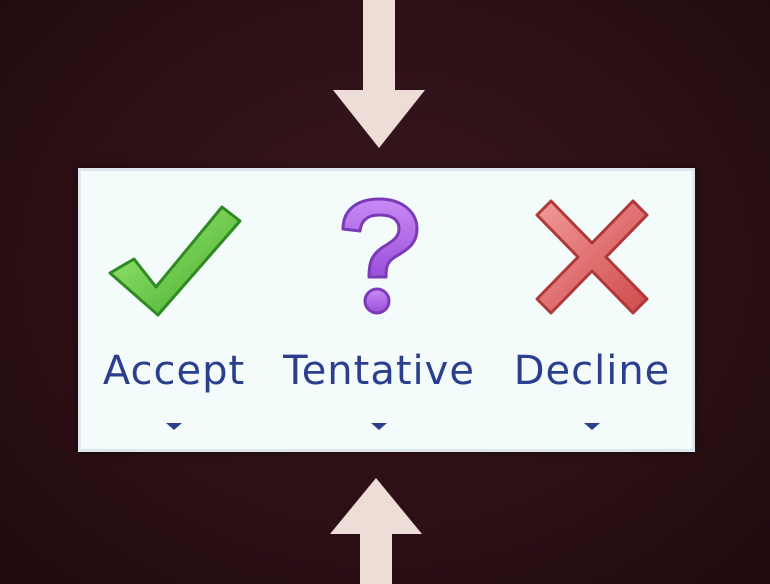  I want to click on checkmark-icon, so click(175, 261).